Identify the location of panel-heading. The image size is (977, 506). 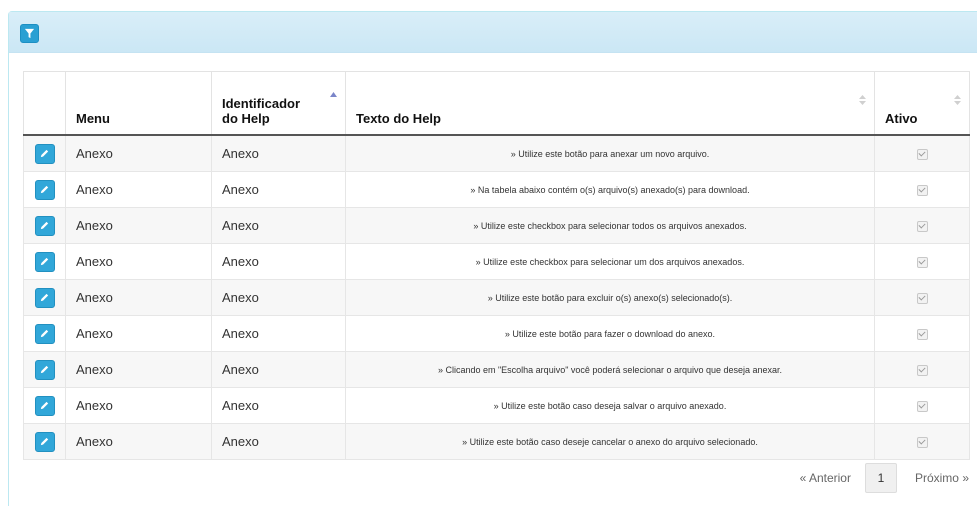
(493, 32).